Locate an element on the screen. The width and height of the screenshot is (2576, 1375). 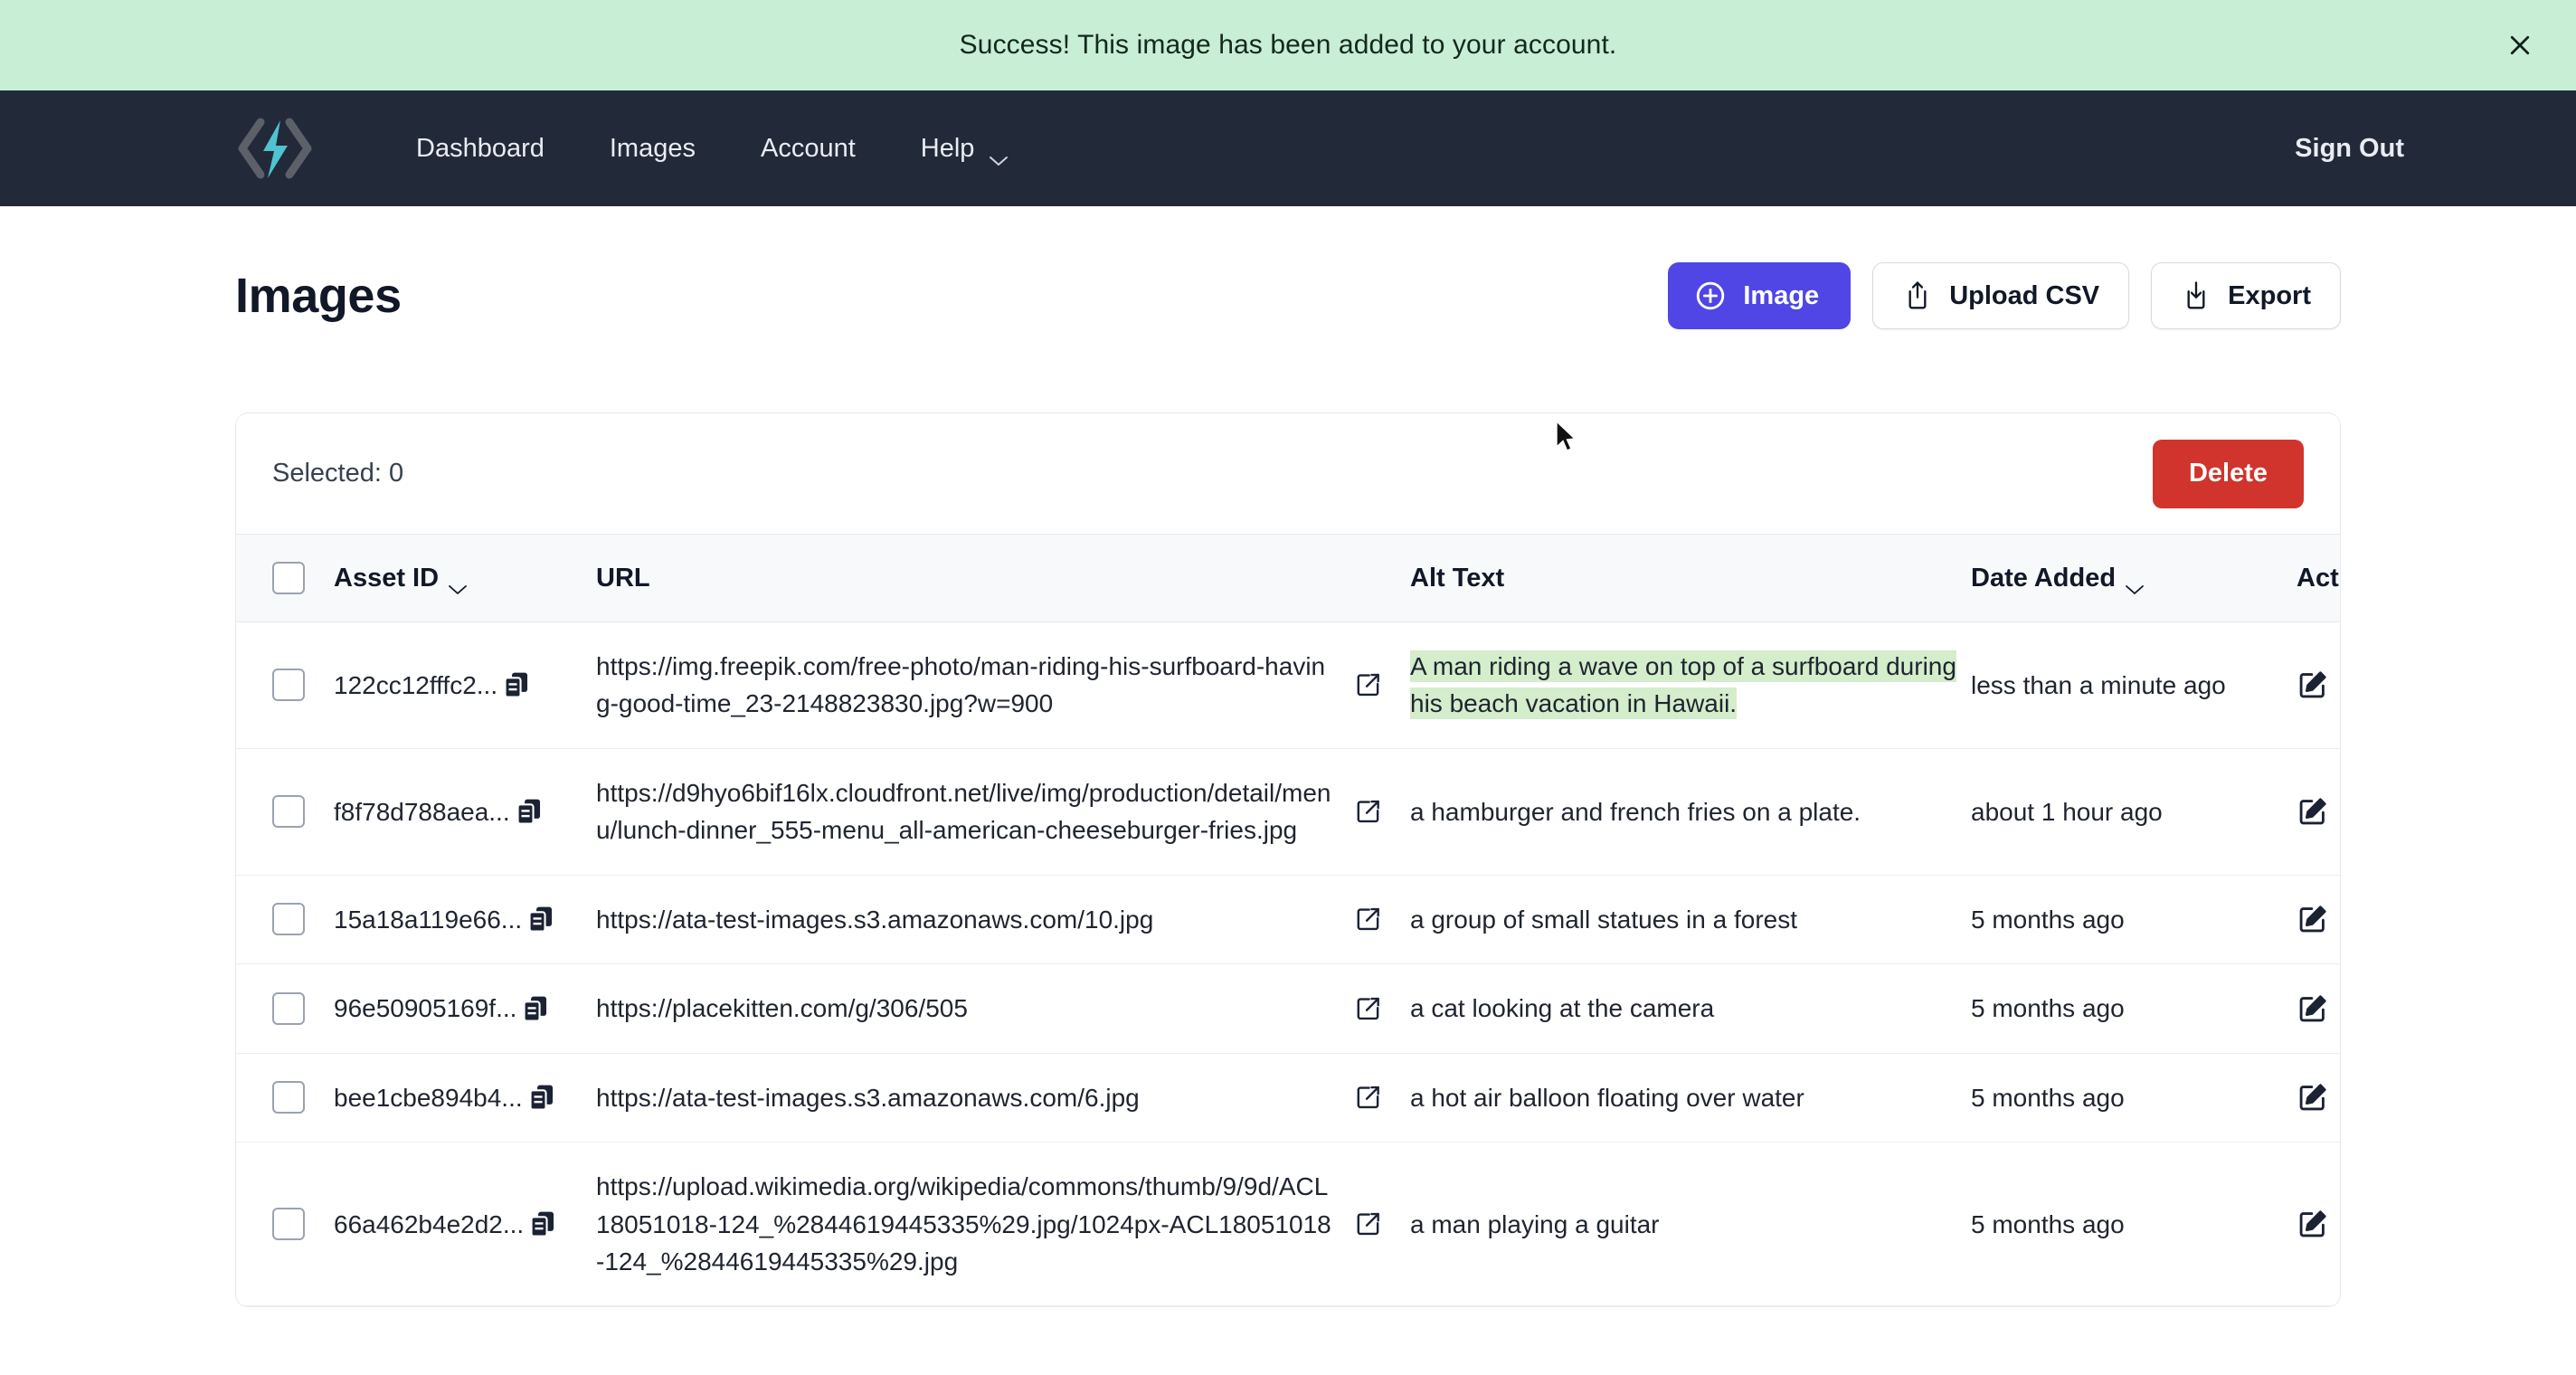
column-header-alt-text: Alt Text is located at coordinates (1691, 578).